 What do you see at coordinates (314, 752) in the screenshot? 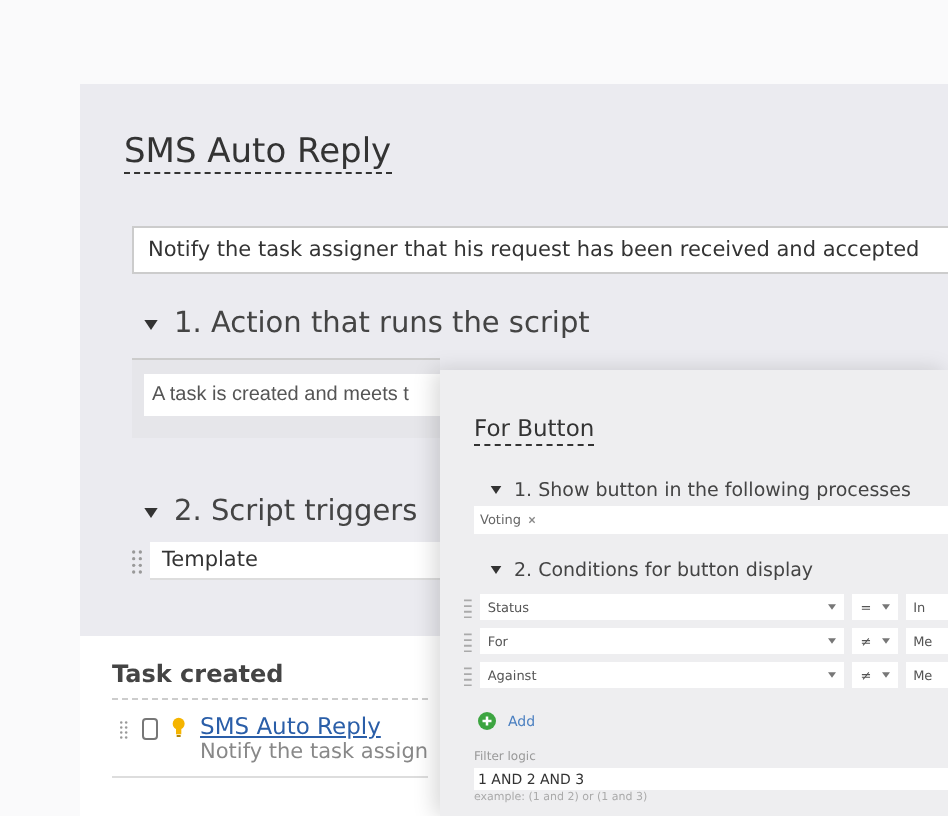
I see `script-description: Notify the task assign` at bounding box center [314, 752].